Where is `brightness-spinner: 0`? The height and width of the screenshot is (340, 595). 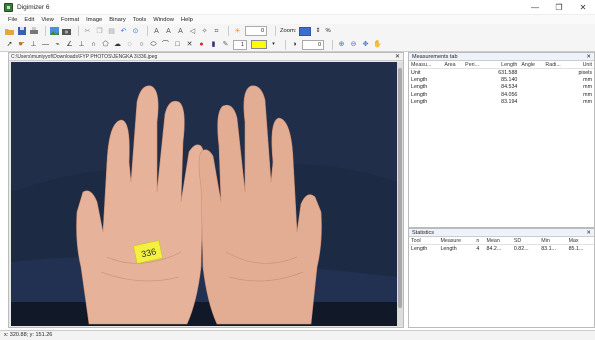
brightness-spinner: 0 is located at coordinates (256, 31).